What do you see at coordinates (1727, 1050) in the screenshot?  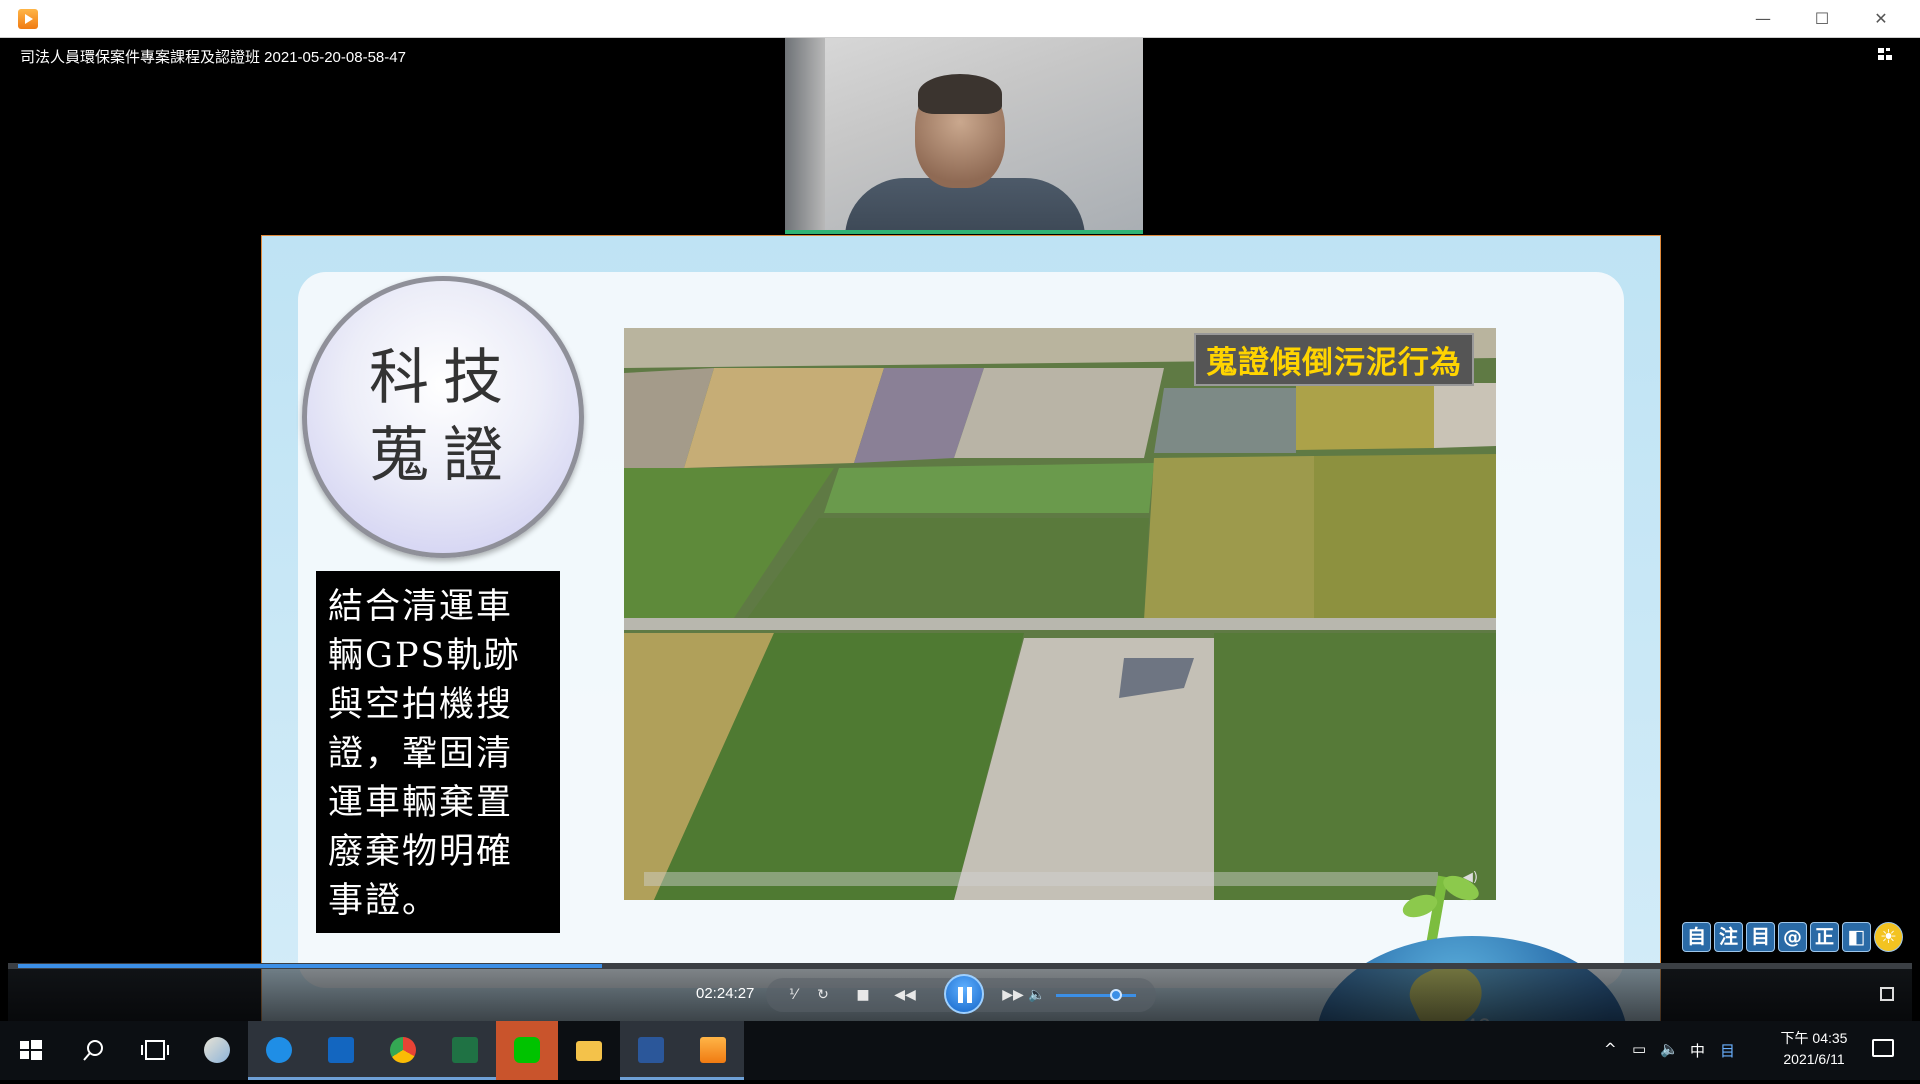 I see `ime-mode-icon: 目` at bounding box center [1727, 1050].